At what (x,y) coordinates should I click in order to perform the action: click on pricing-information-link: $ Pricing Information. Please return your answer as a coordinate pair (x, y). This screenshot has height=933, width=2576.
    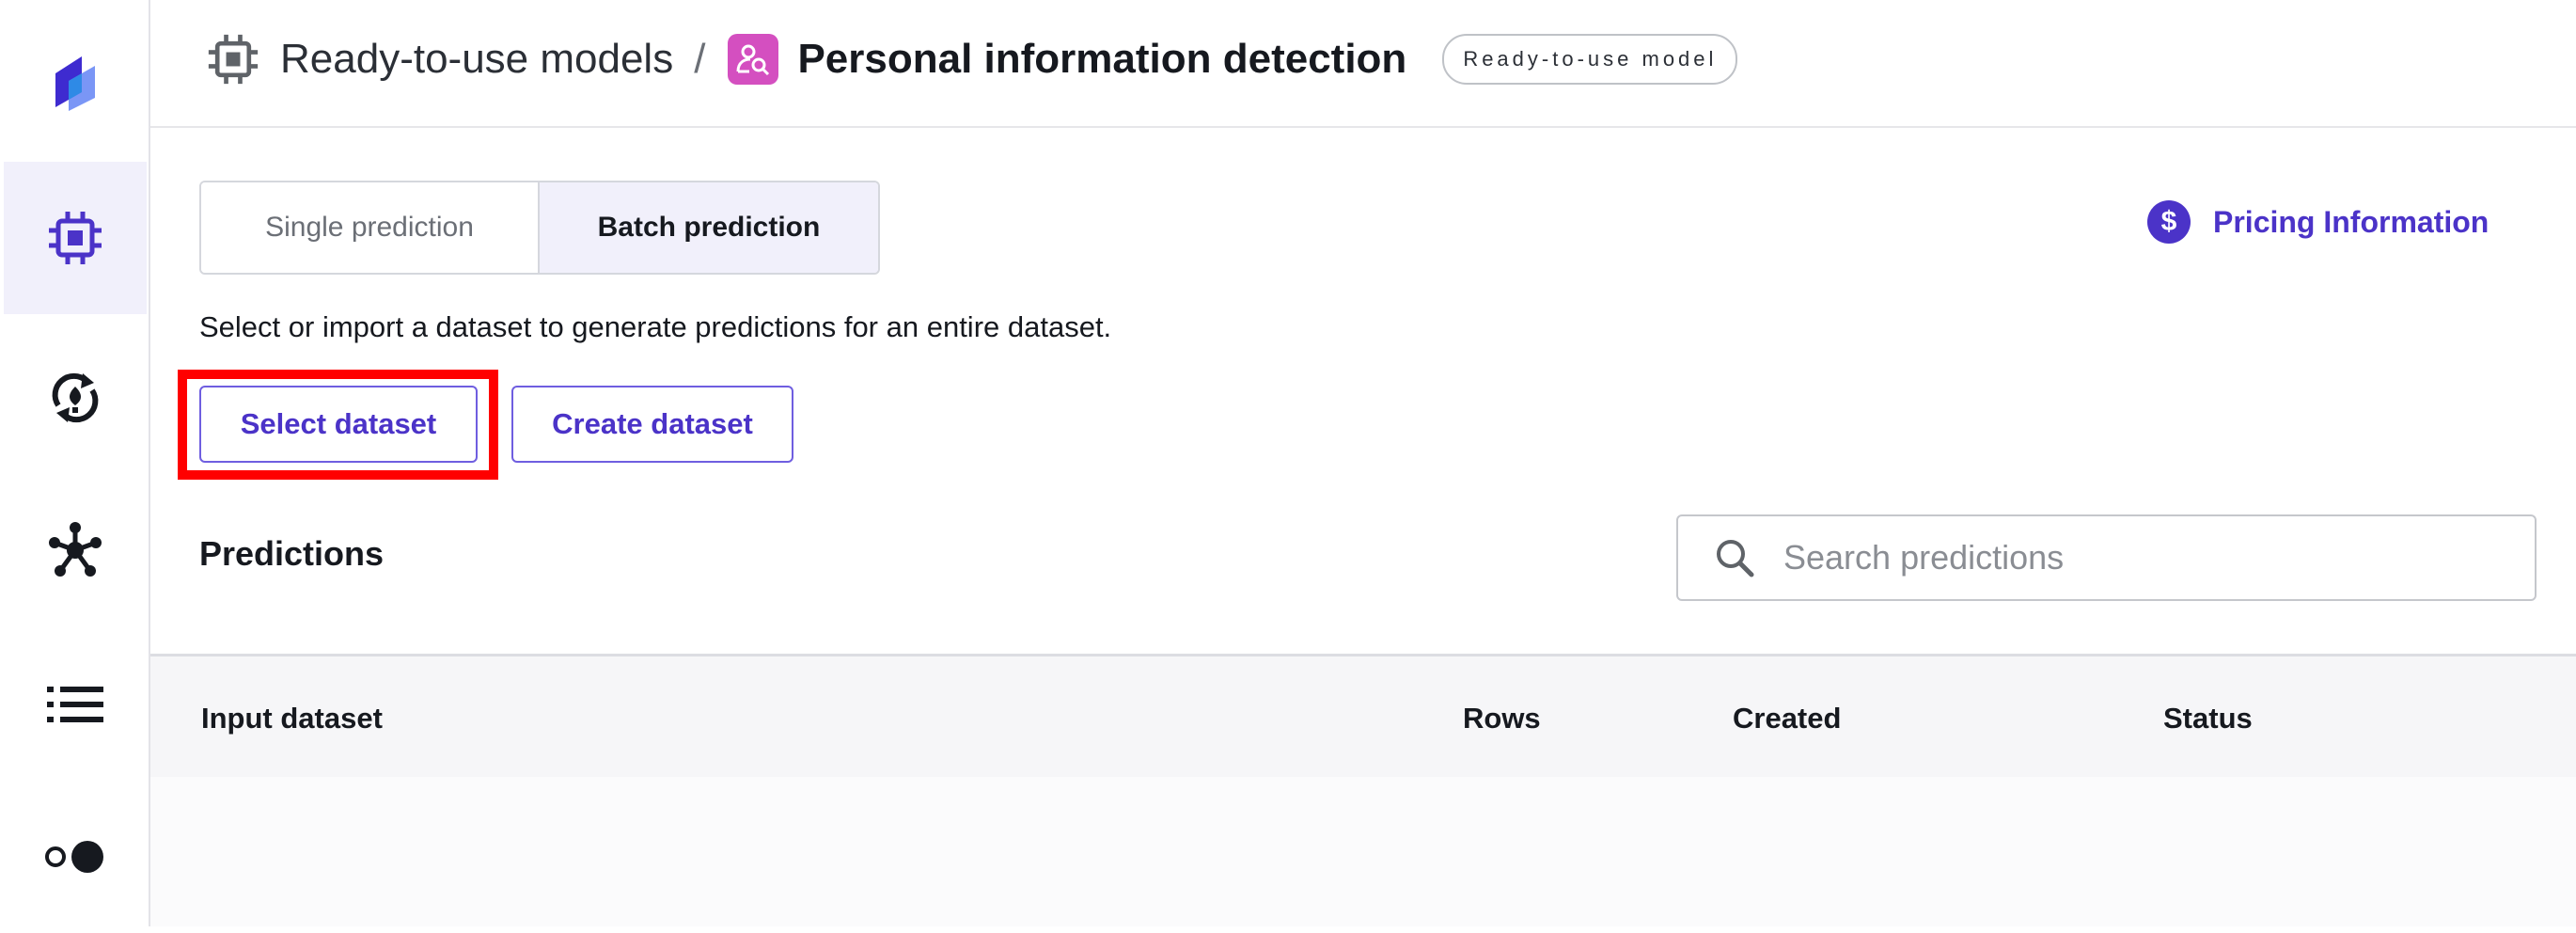
    Looking at the image, I should click on (2318, 222).